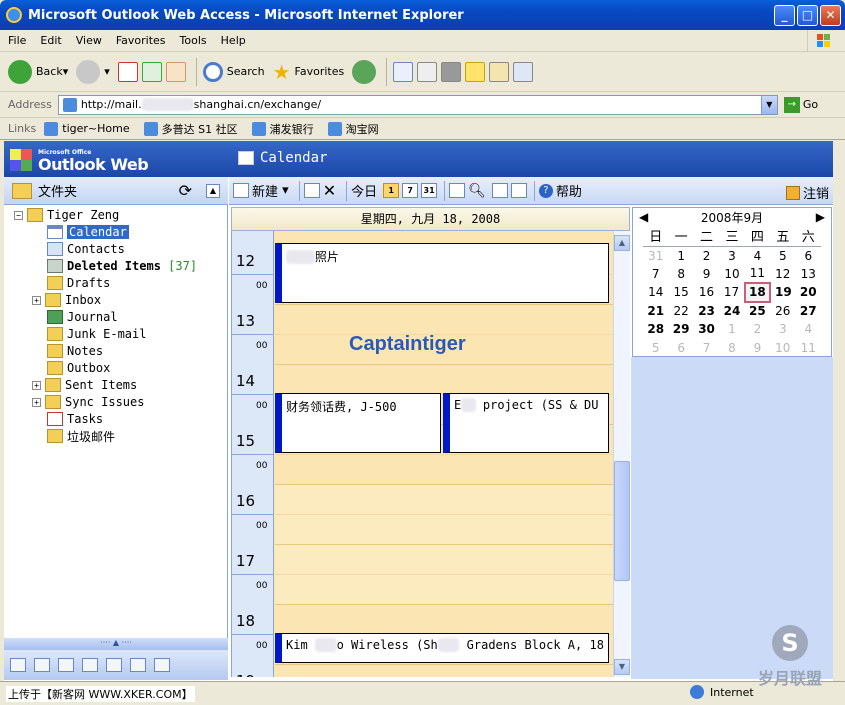  What do you see at coordinates (364, 71) in the screenshot?
I see `history-icon` at bounding box center [364, 71].